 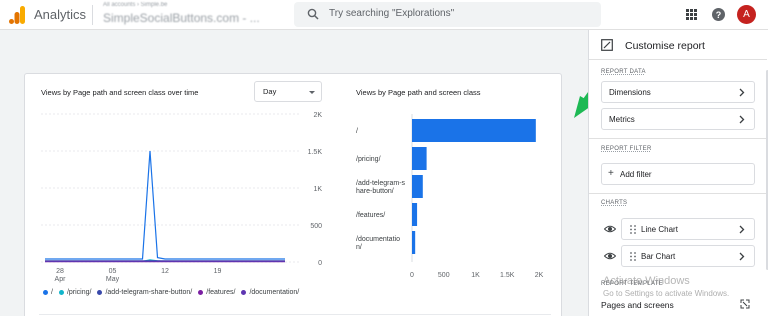 I want to click on dimensions-label: Dimensions, so click(x=630, y=92).